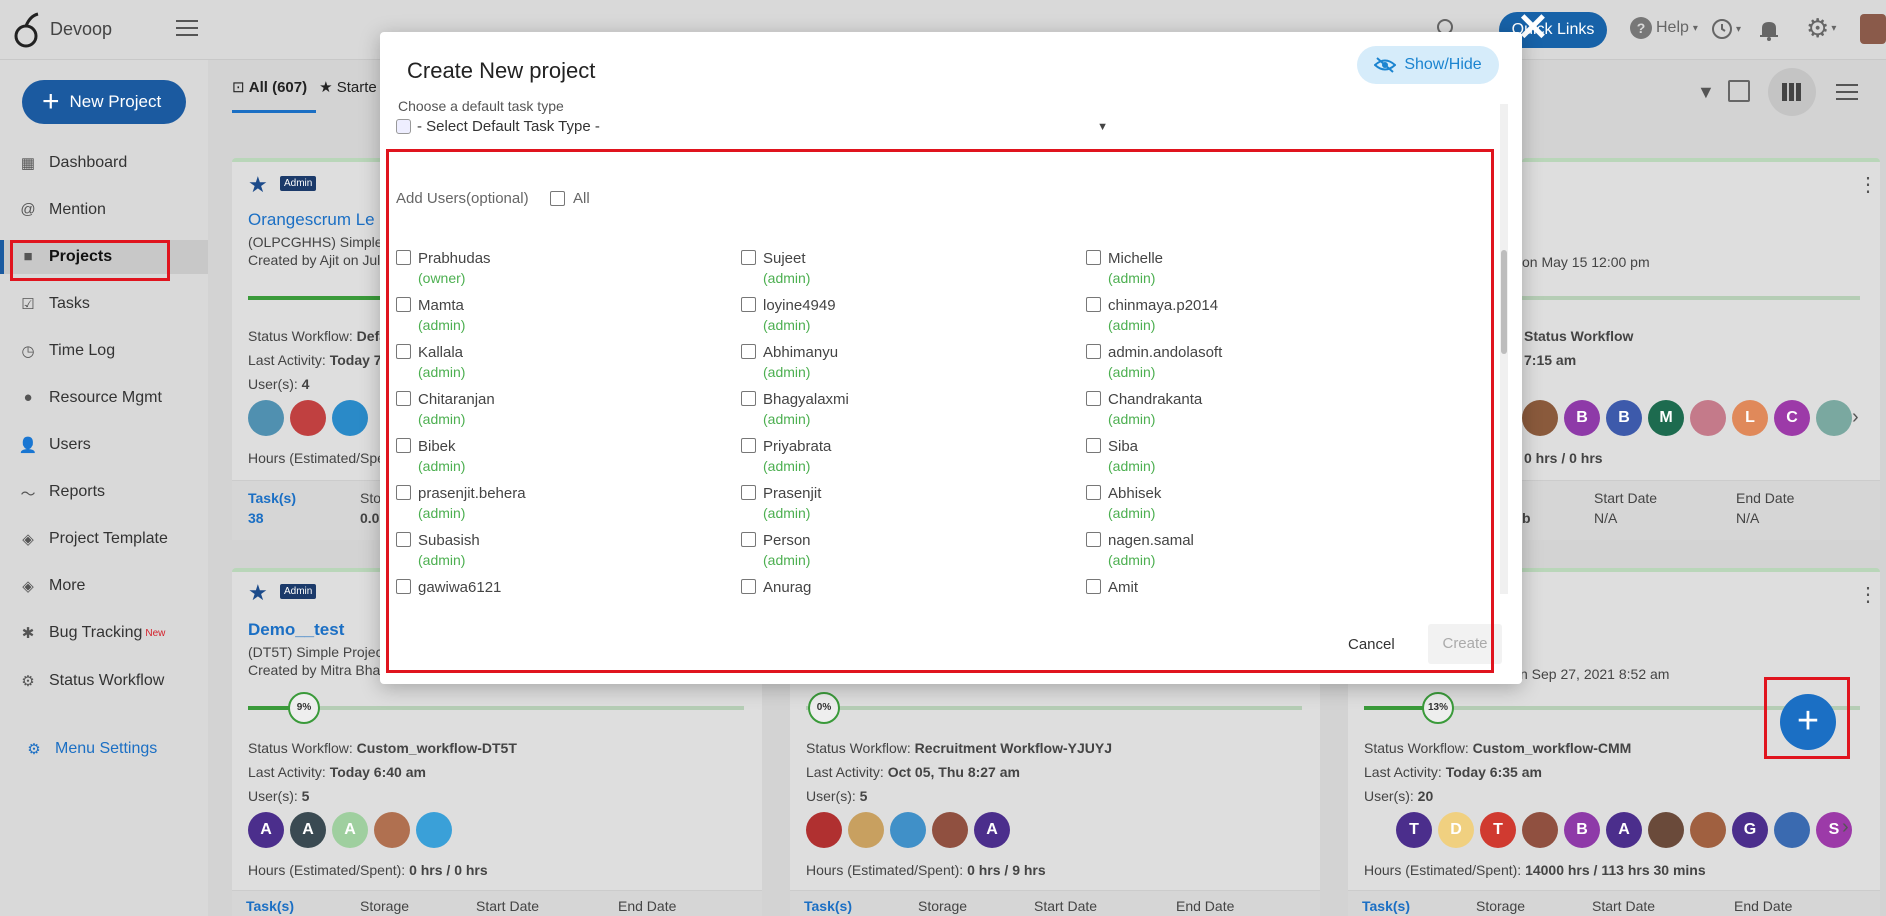  What do you see at coordinates (108, 538) in the screenshot?
I see `sidebar-item-label: Project Template` at bounding box center [108, 538].